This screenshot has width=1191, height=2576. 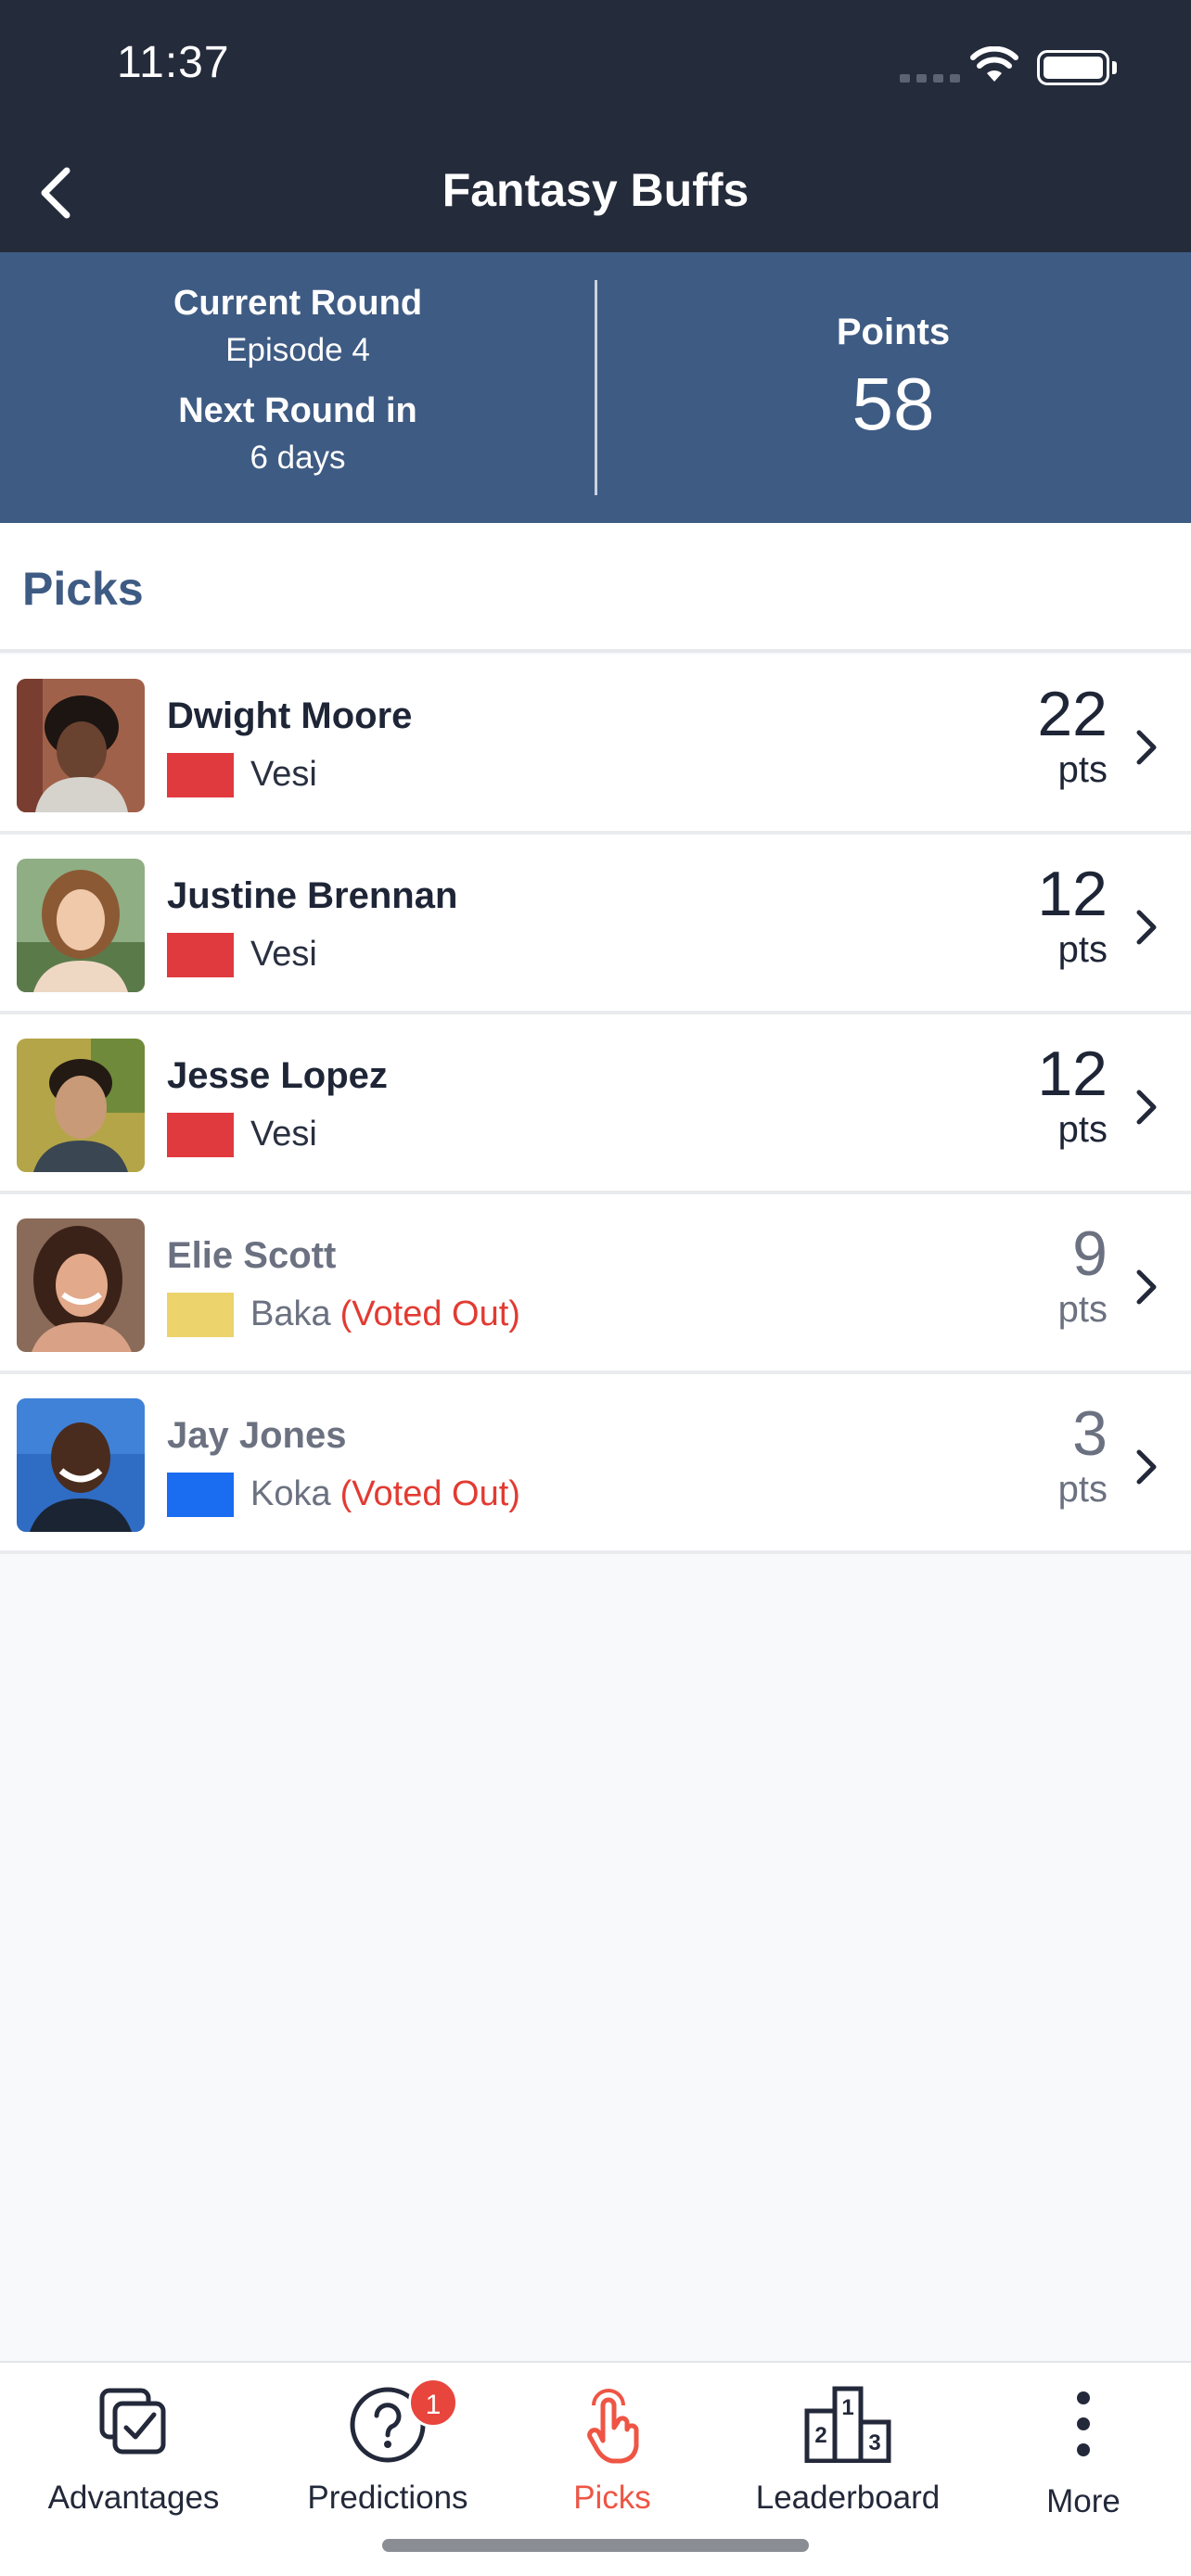 What do you see at coordinates (298, 458) in the screenshot?
I see `next-round-value: 6 days` at bounding box center [298, 458].